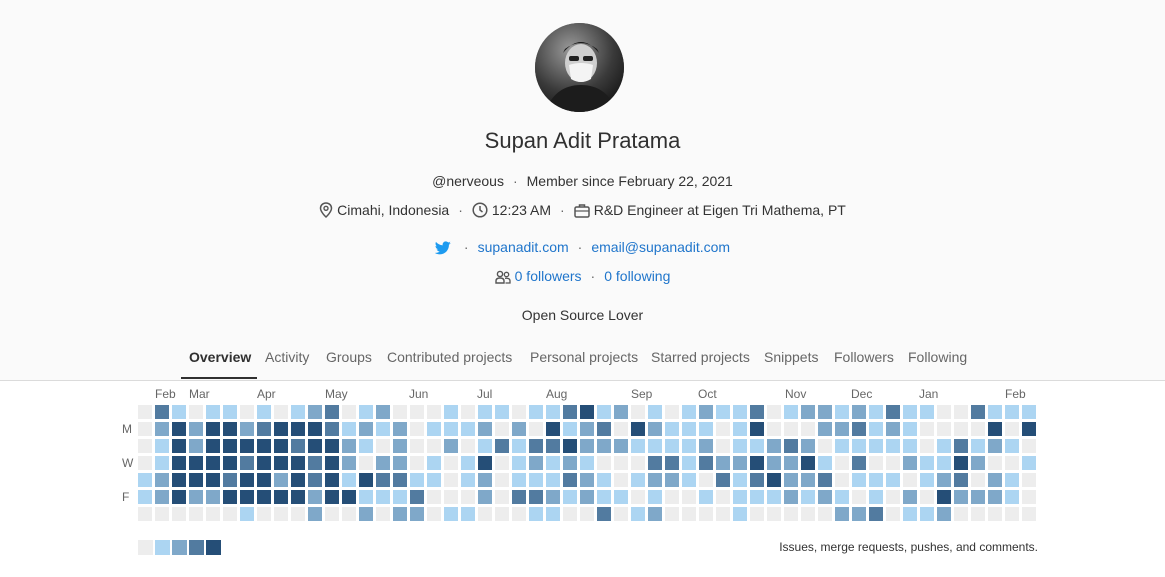  I want to click on tab-snippets: Snippets, so click(791, 357).